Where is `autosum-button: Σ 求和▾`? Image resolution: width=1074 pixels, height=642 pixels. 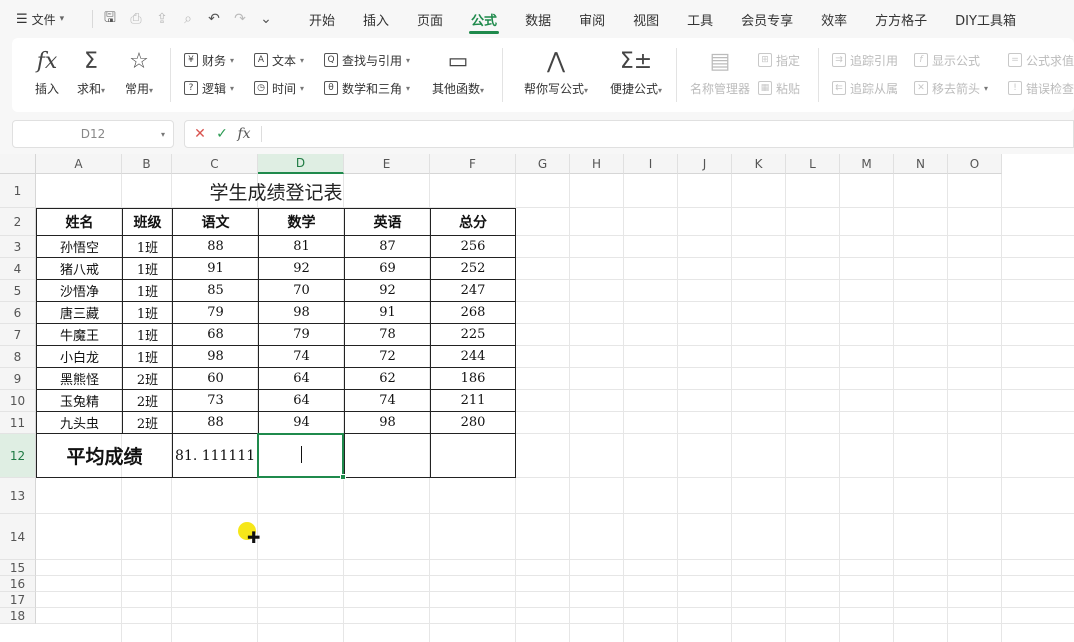
autosum-button: Σ 求和▾ is located at coordinates (91, 74).